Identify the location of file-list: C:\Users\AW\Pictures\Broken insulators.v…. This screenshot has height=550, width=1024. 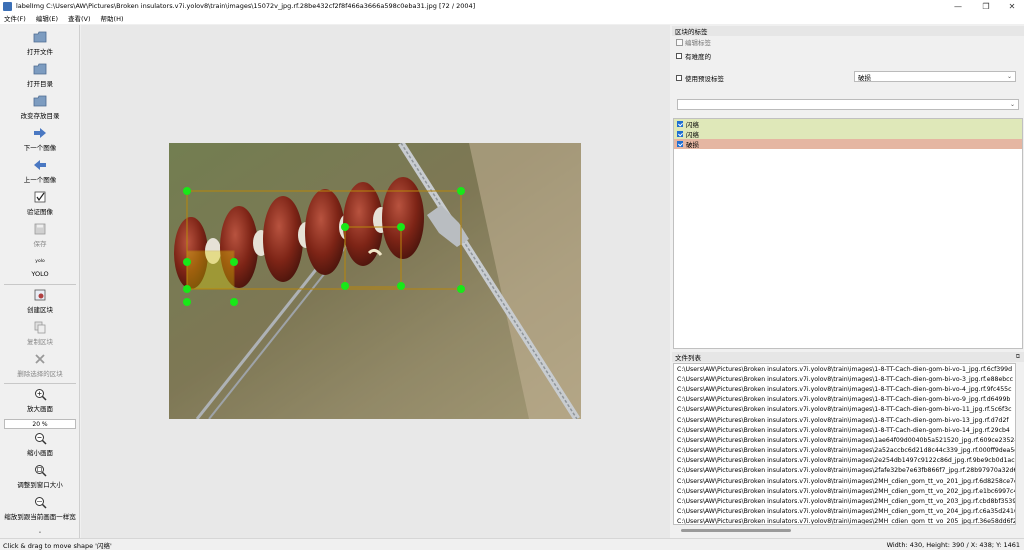
(844, 444).